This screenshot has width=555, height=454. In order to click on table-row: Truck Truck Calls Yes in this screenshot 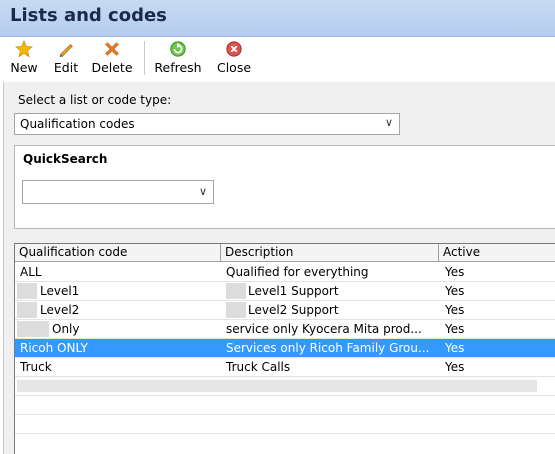, I will do `click(285, 367)`.